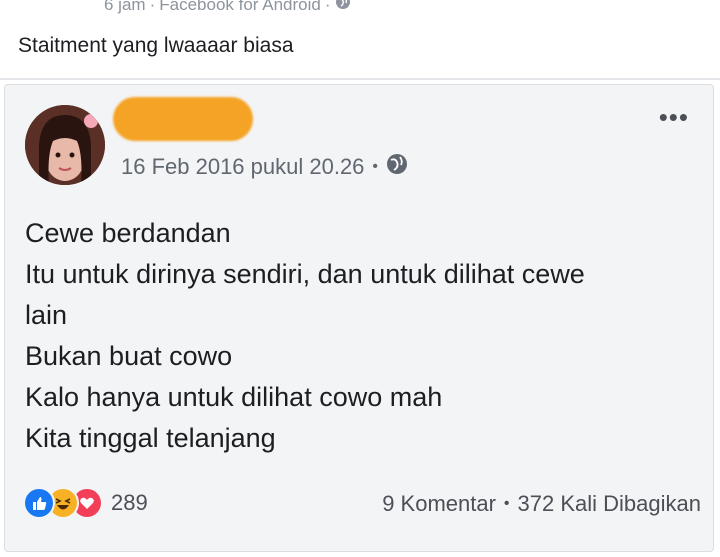 This screenshot has height=557, width=720. I want to click on comments-link: 9 Komentar, so click(439, 504).